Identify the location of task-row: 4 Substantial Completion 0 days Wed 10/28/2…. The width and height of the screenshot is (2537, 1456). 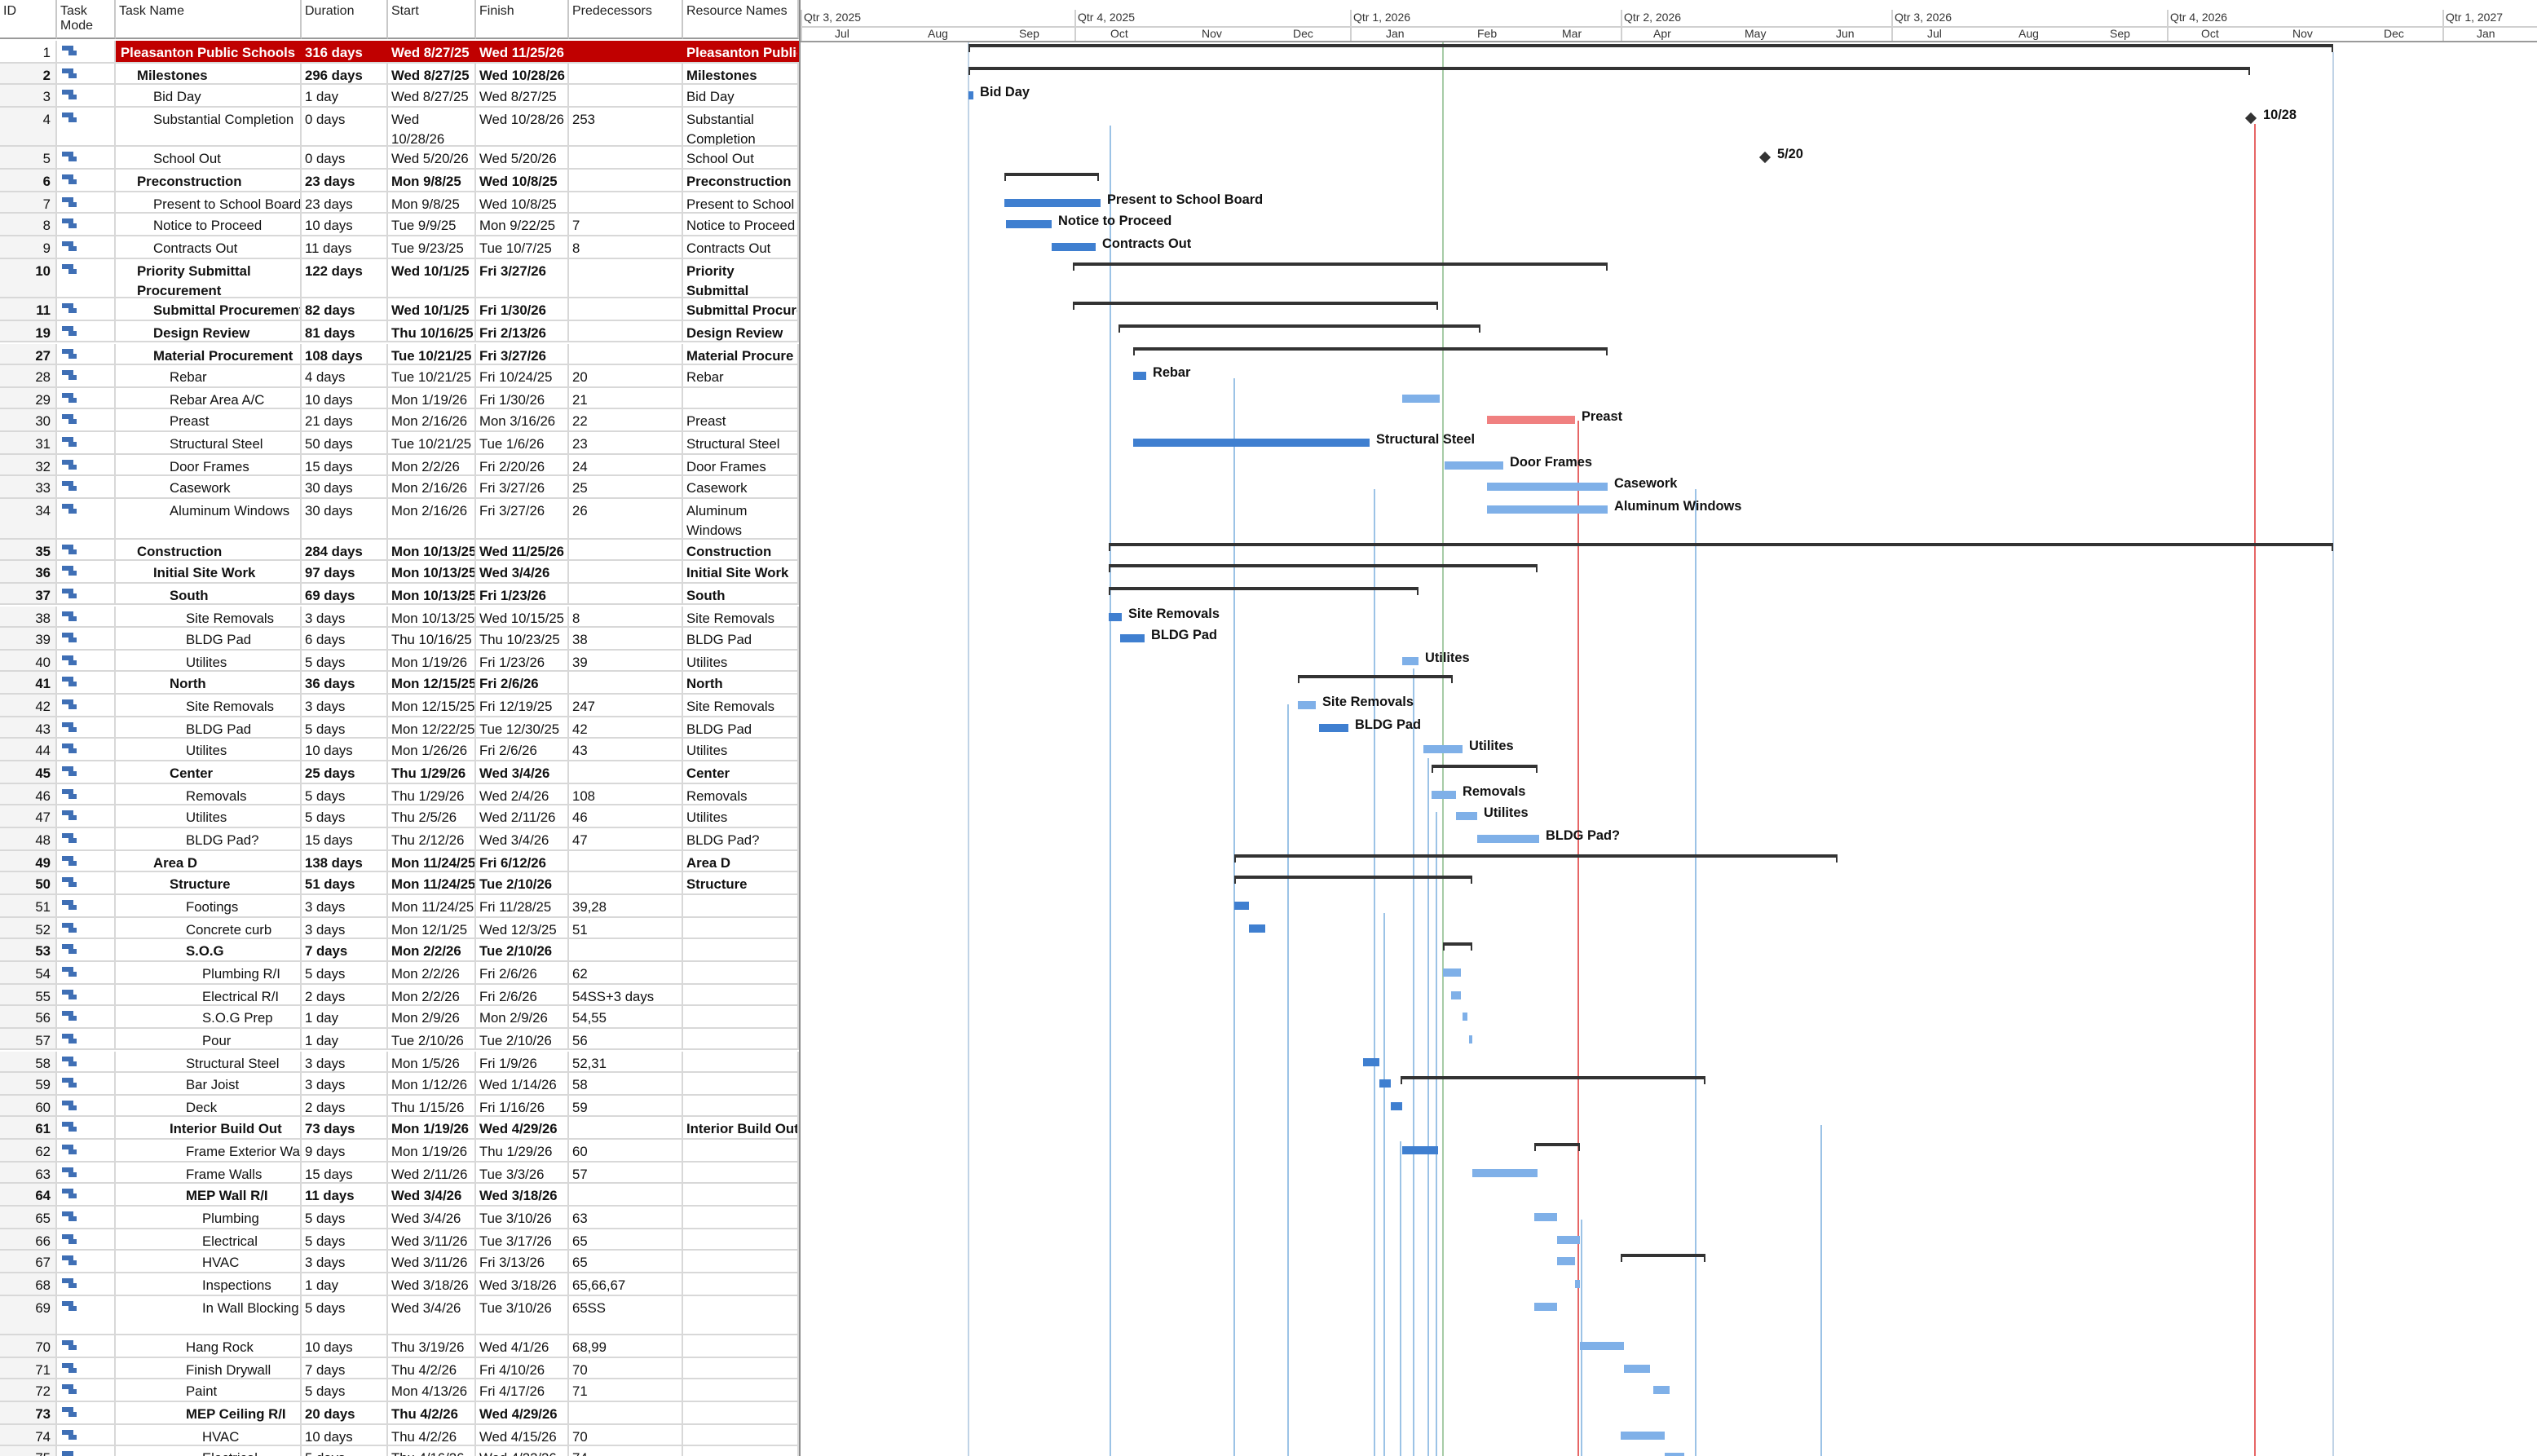
(399, 128).